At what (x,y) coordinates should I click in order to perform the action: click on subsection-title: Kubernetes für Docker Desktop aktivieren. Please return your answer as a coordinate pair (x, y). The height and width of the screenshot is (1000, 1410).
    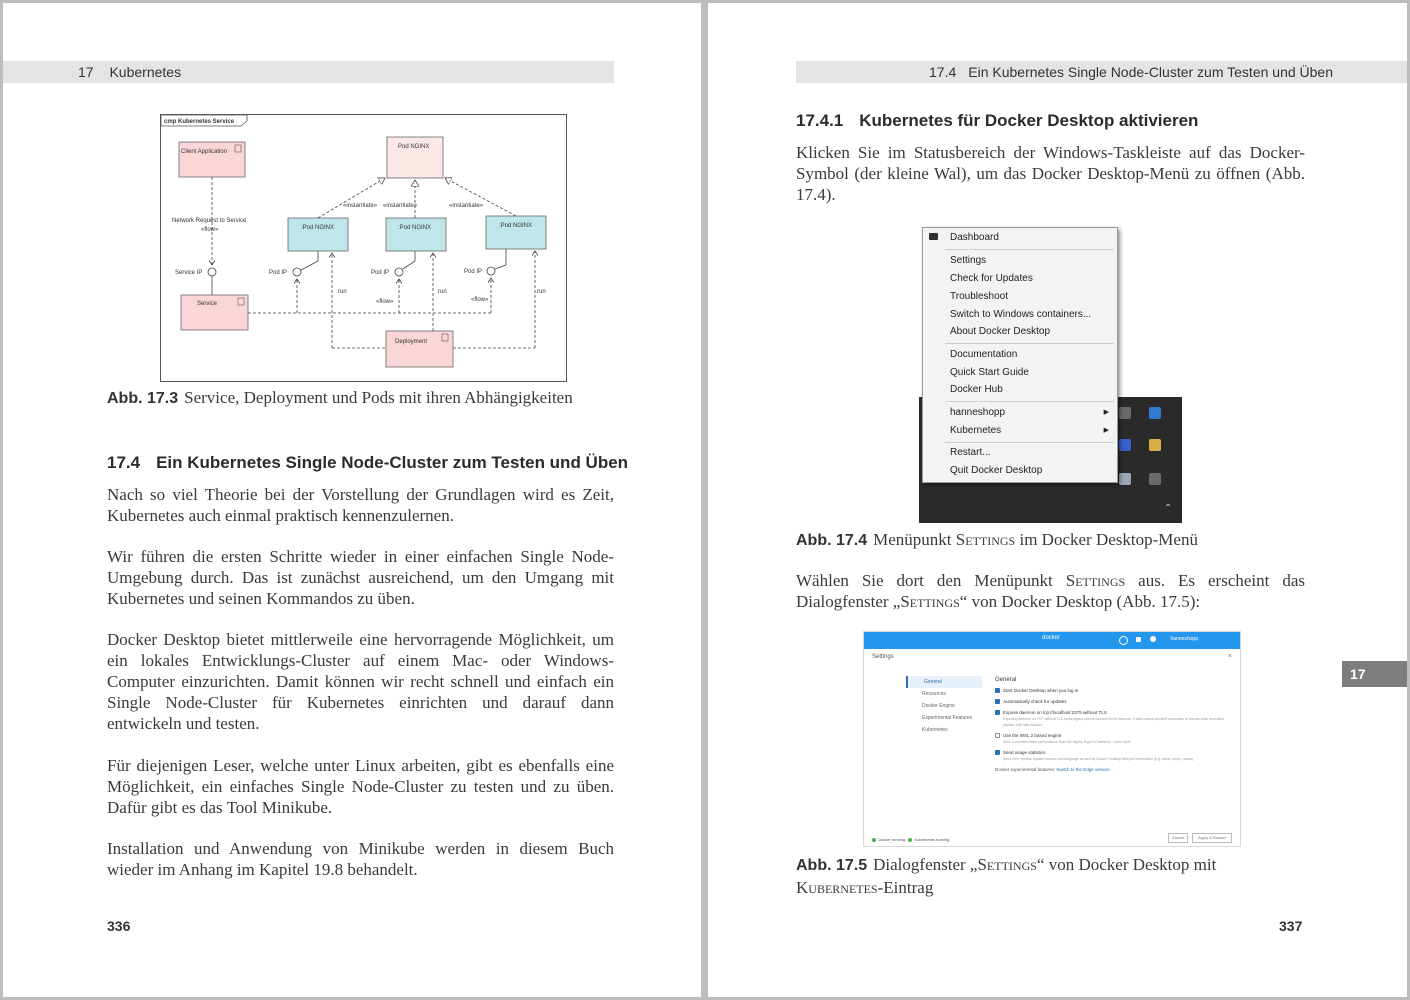
    Looking at the image, I should click on (1029, 120).